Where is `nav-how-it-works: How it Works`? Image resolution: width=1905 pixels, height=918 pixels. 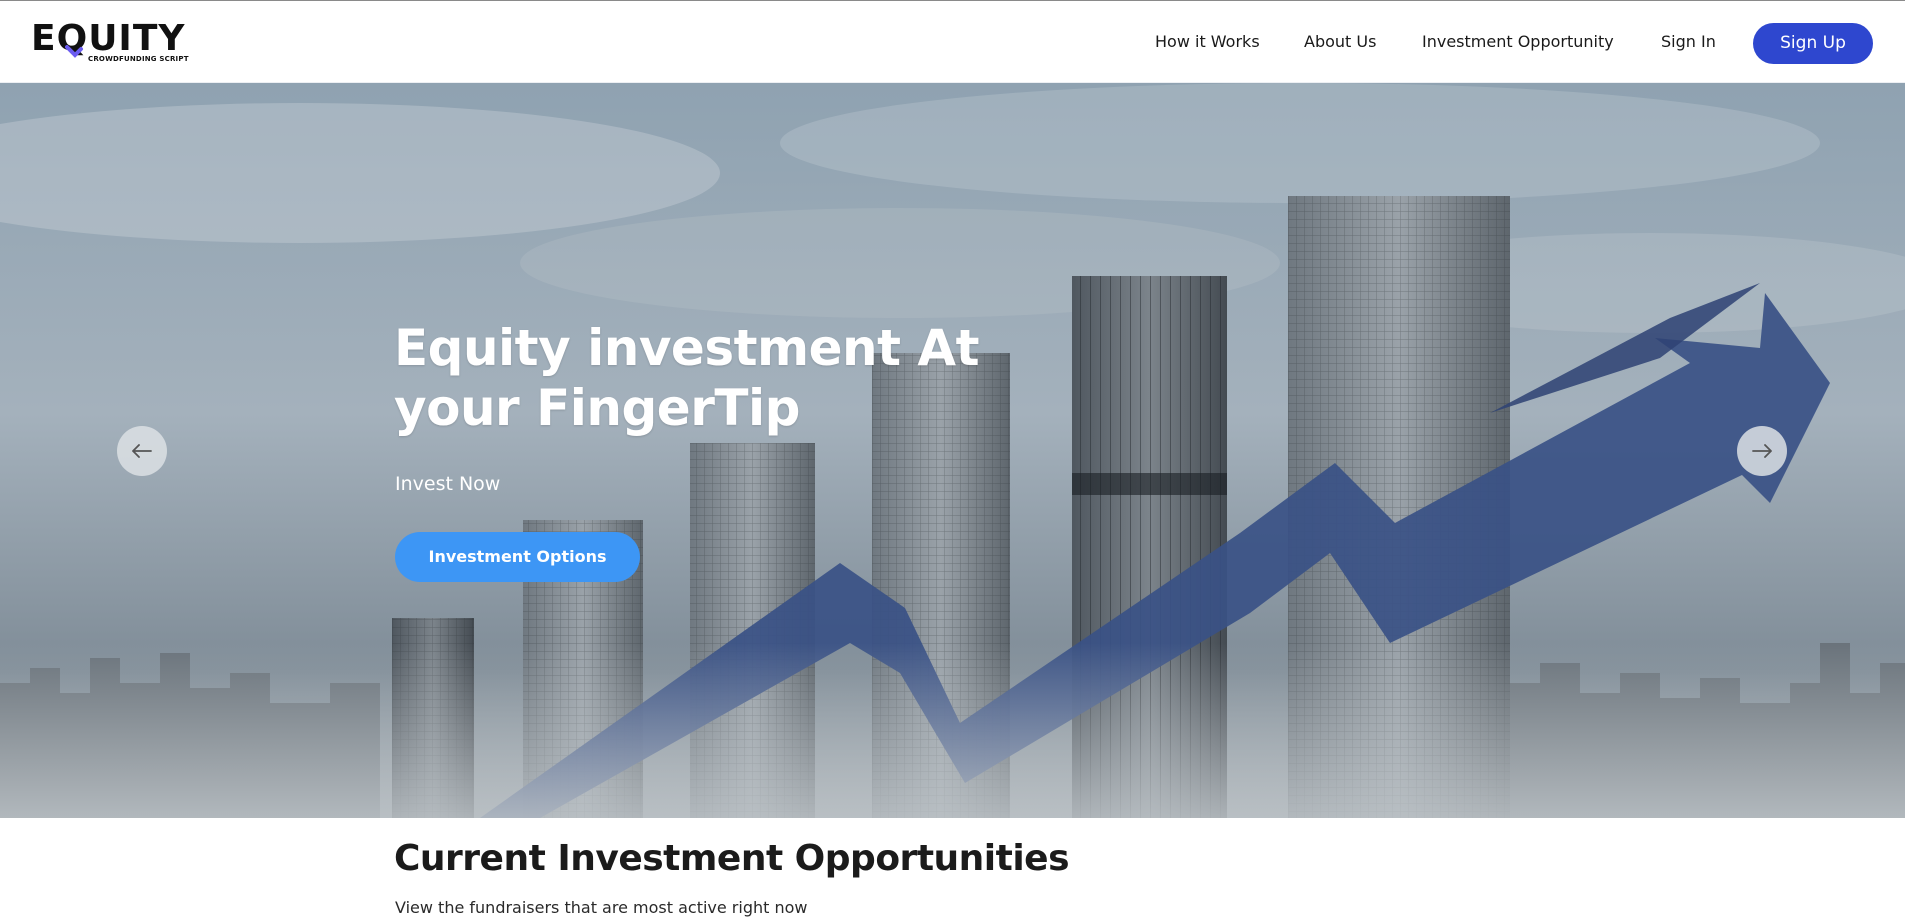
nav-how-it-works: How it Works is located at coordinates (1207, 42).